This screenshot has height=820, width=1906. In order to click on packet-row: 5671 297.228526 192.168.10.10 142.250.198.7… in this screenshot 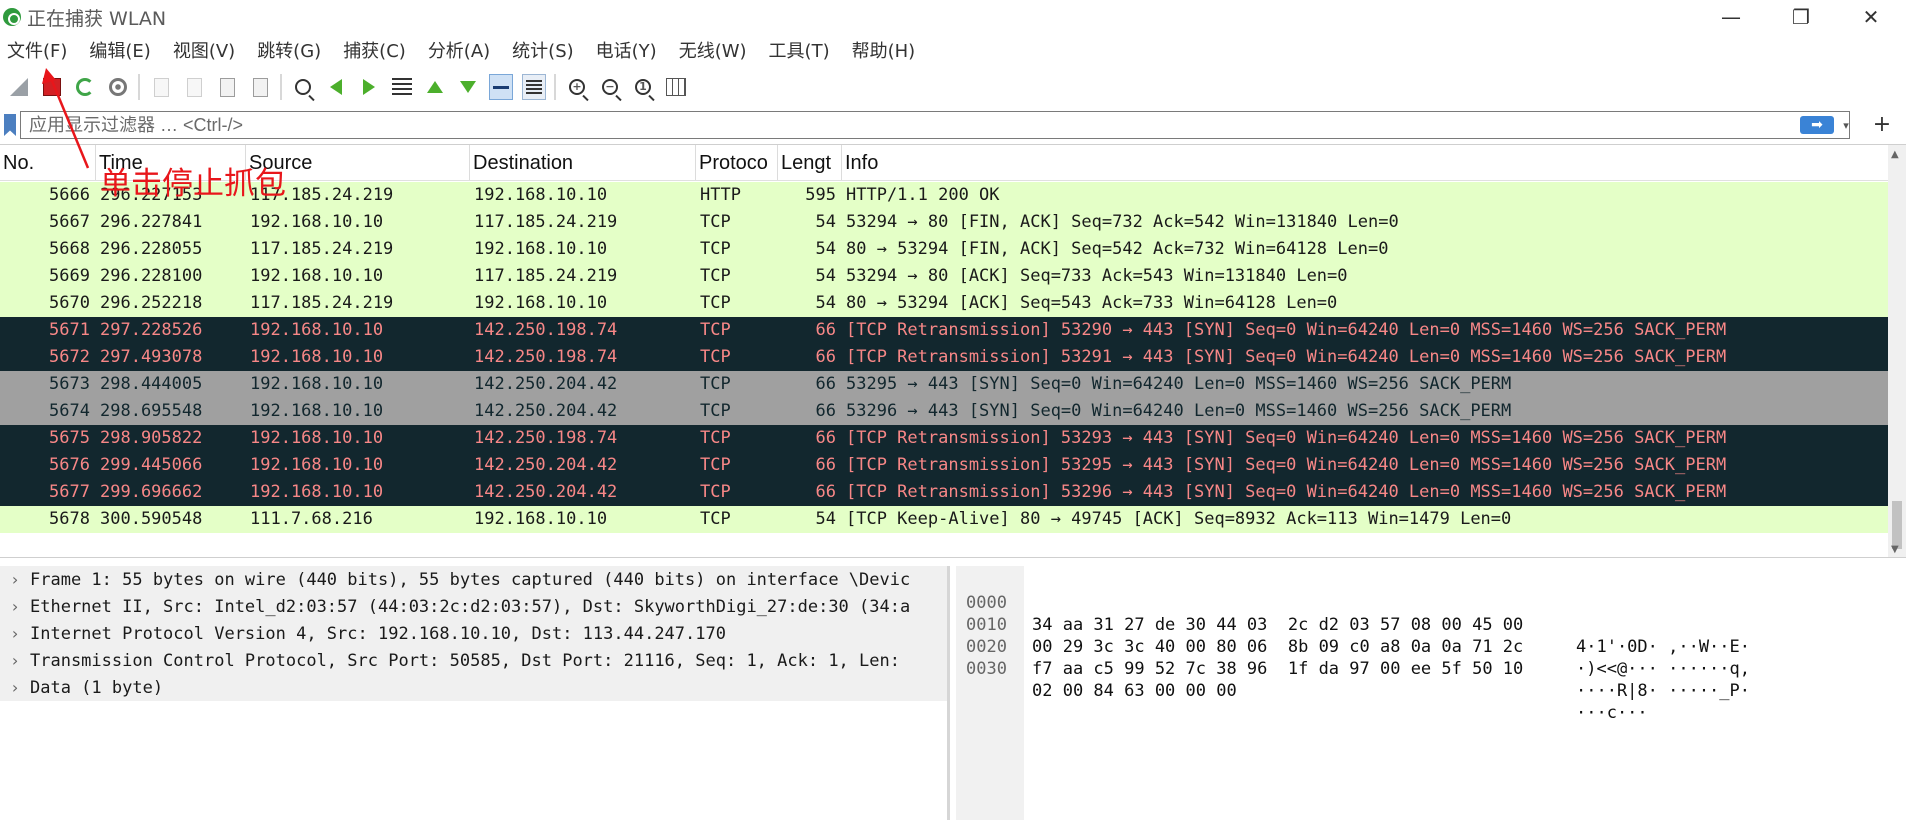, I will do `click(944, 330)`.